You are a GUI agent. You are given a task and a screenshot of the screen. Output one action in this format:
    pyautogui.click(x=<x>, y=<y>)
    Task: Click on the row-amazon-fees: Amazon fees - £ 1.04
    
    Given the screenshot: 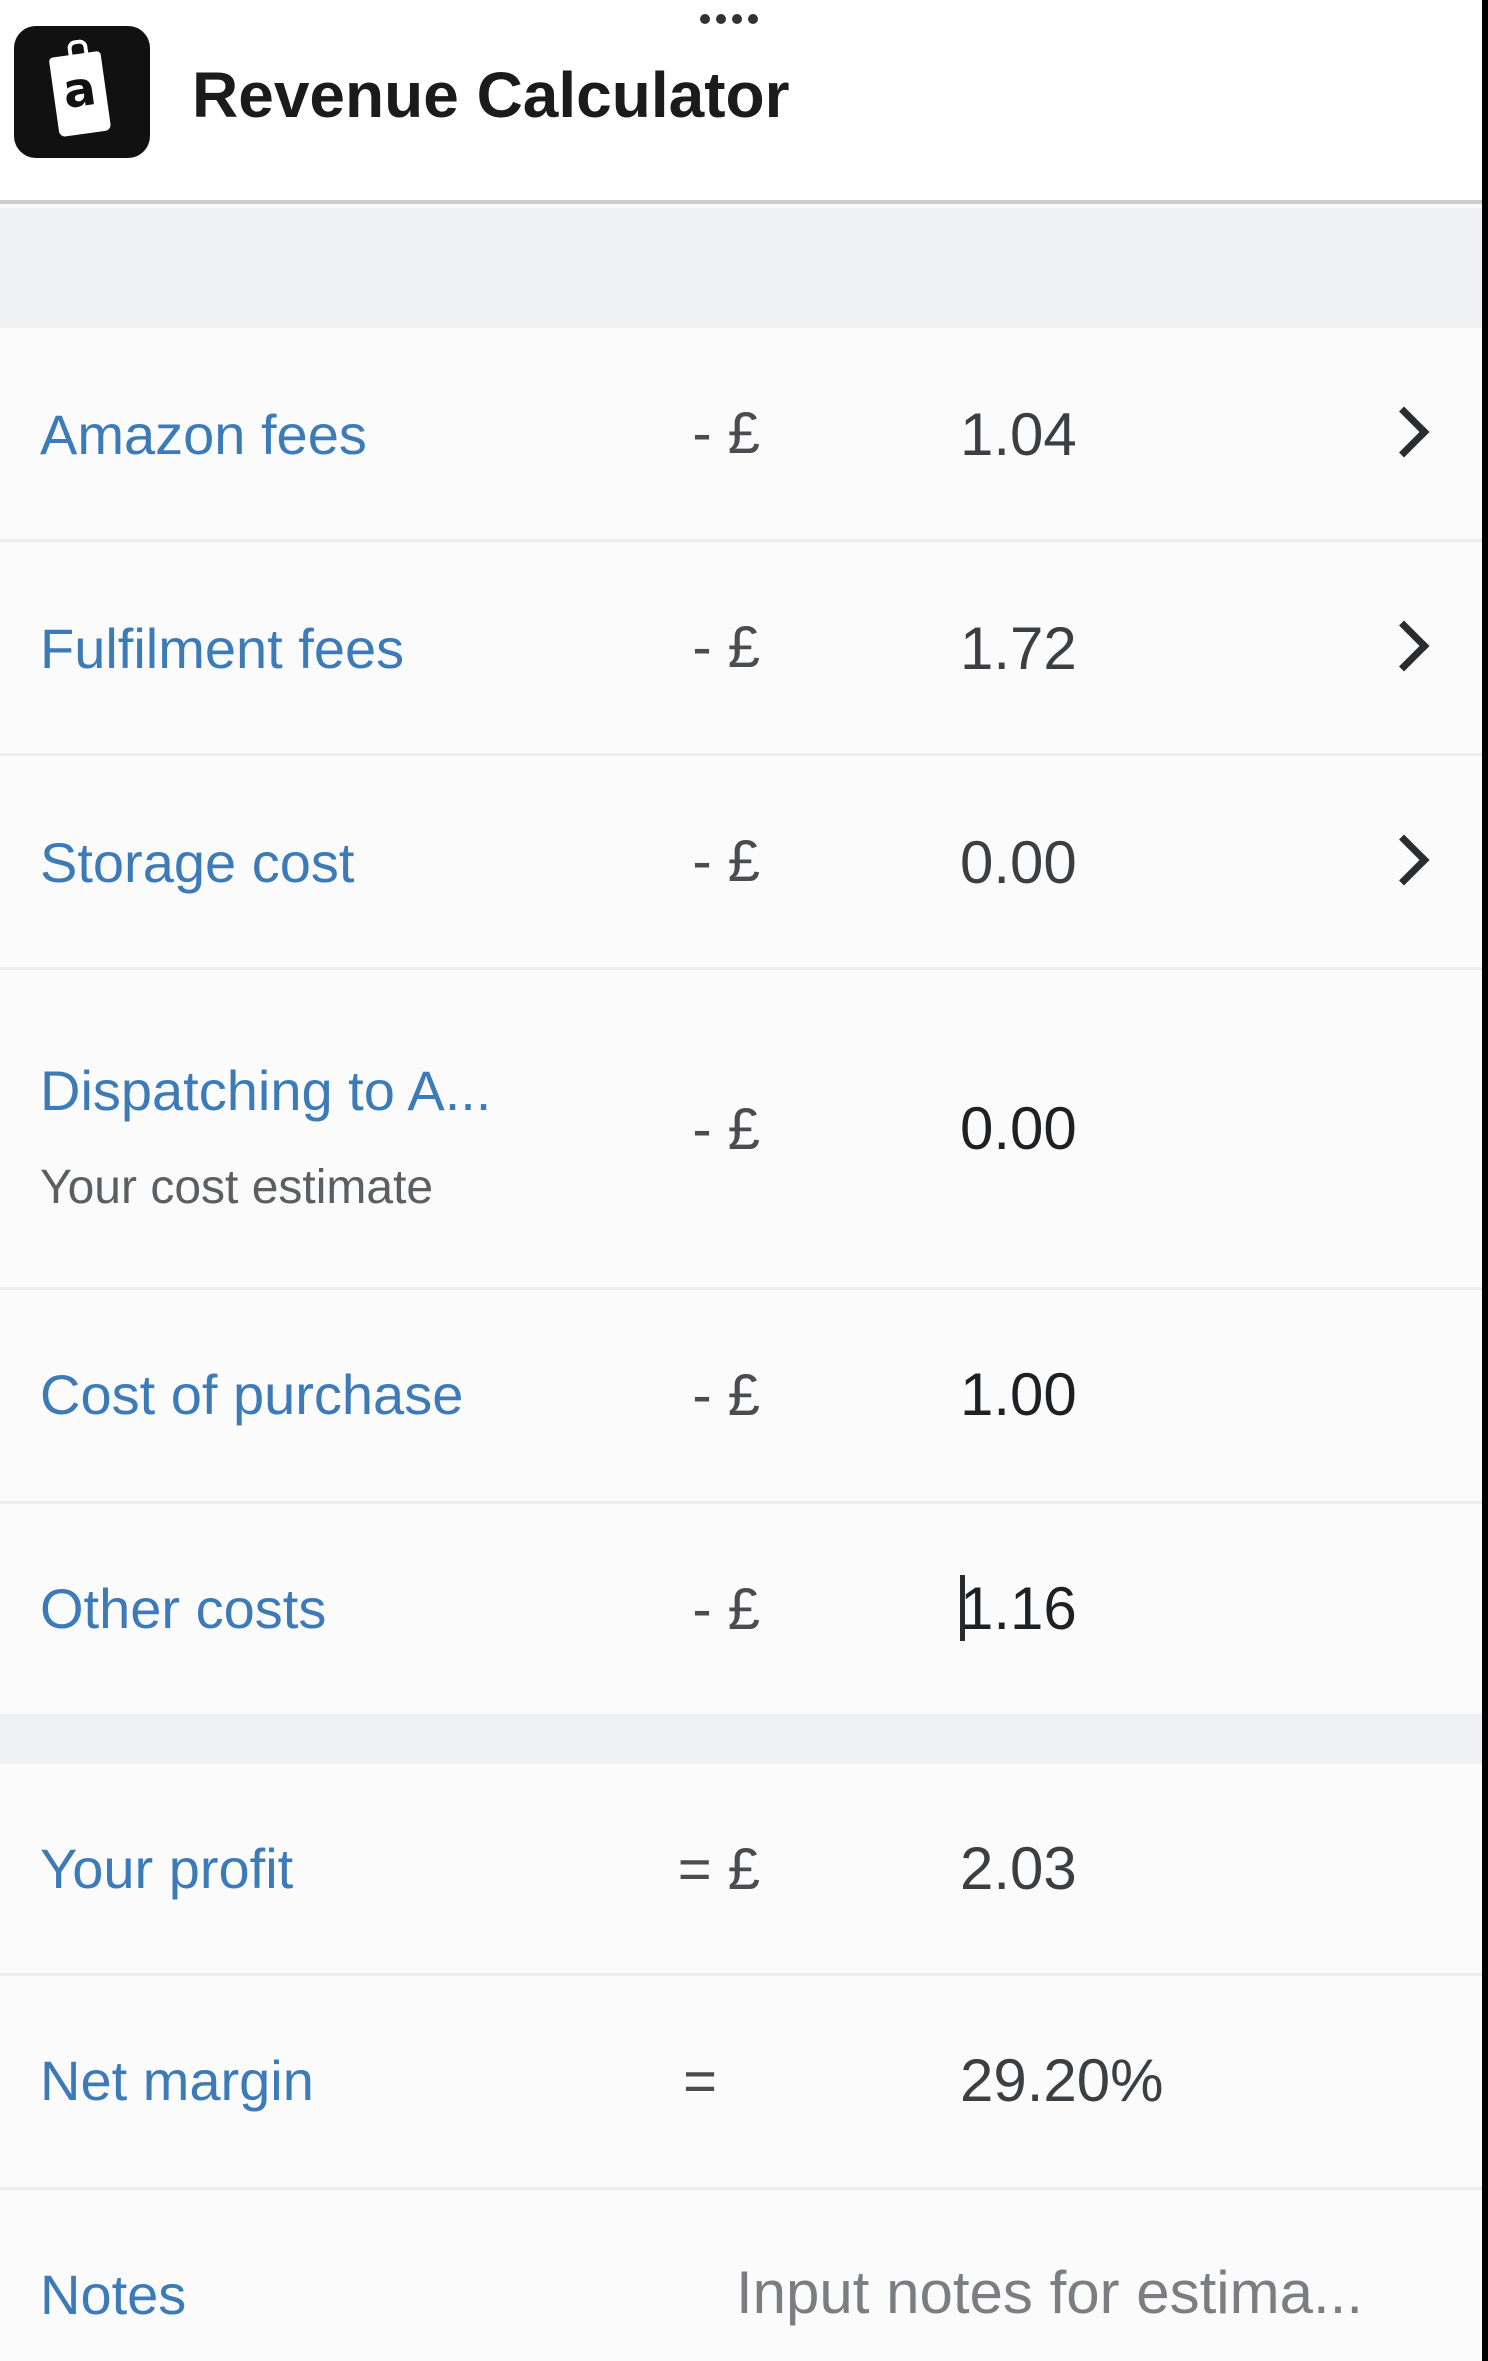 What is the action you would take?
    pyautogui.click(x=741, y=435)
    